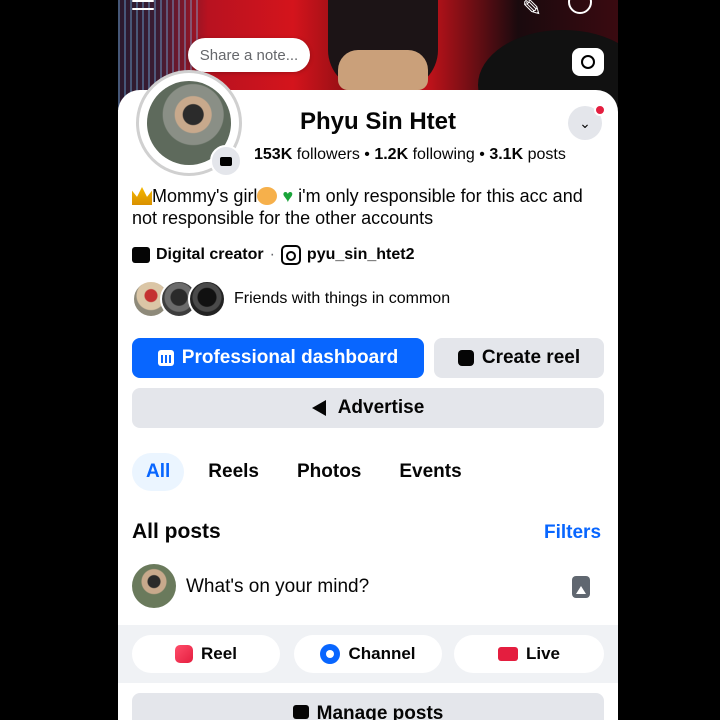  What do you see at coordinates (154, 586) in the screenshot?
I see `composer-avatar` at bounding box center [154, 586].